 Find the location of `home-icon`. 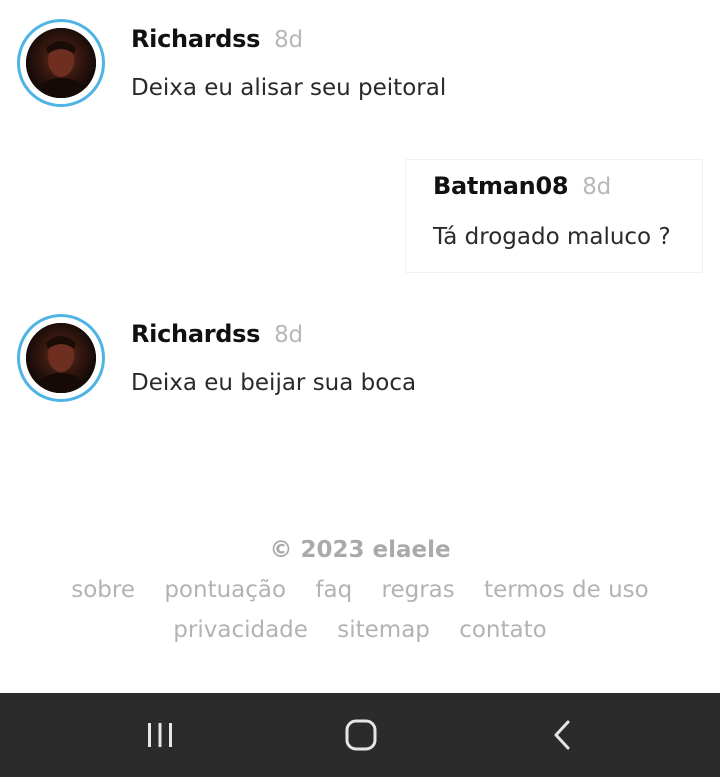

home-icon is located at coordinates (361, 735).